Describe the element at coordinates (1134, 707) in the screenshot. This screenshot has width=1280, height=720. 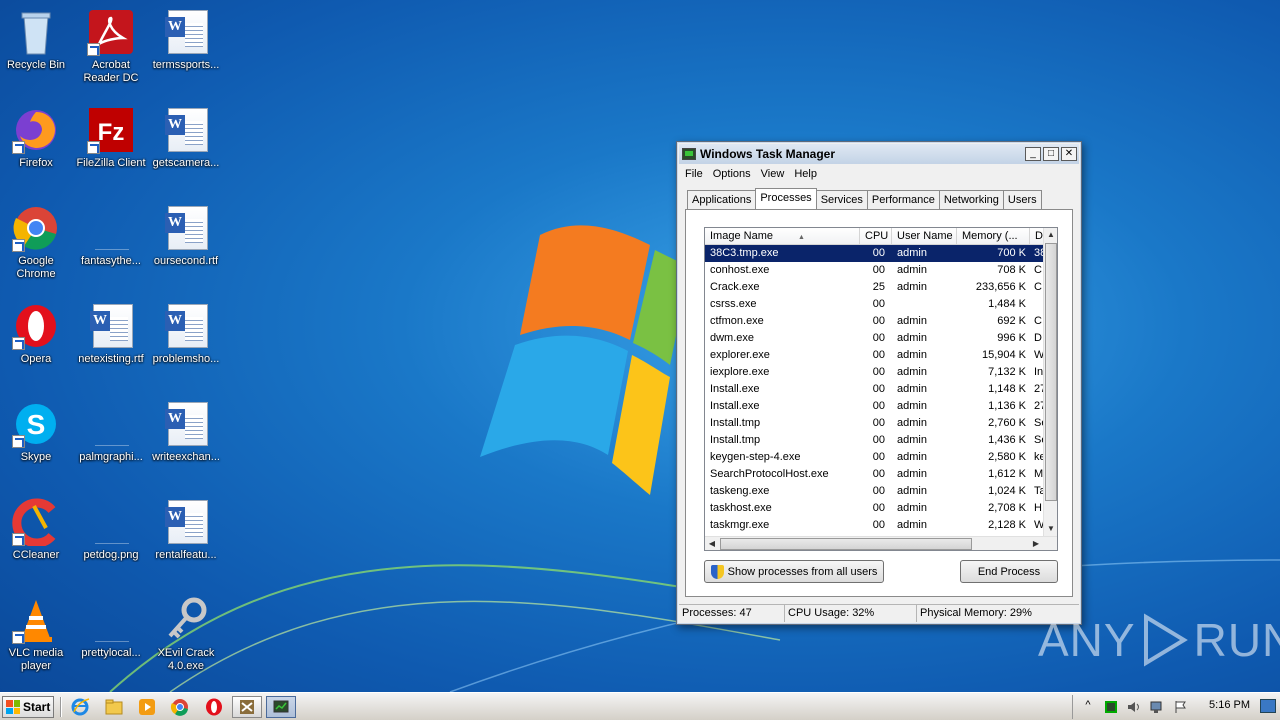
I see `volume-icon` at that location.